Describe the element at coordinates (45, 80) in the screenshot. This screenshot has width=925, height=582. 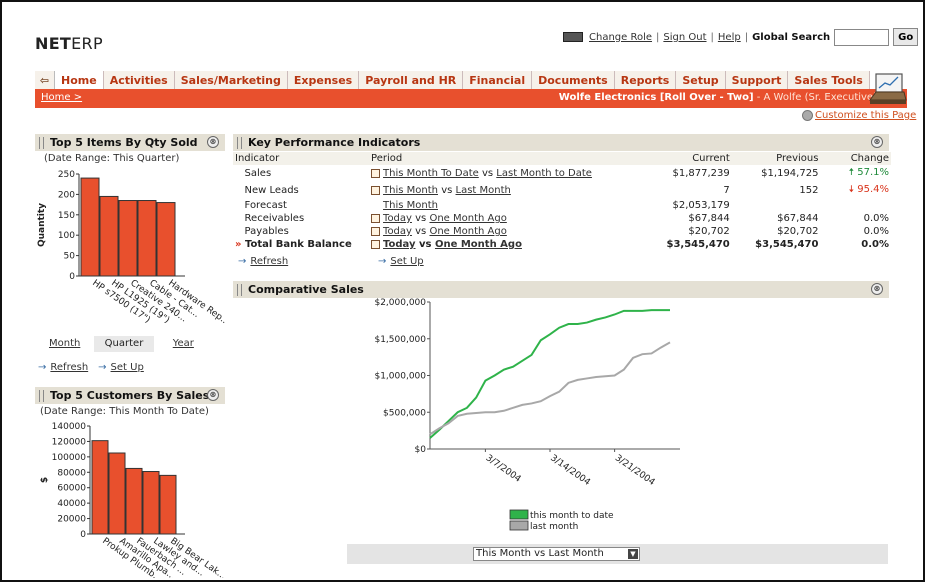
I see `arrow-left-icon: ⇦` at that location.